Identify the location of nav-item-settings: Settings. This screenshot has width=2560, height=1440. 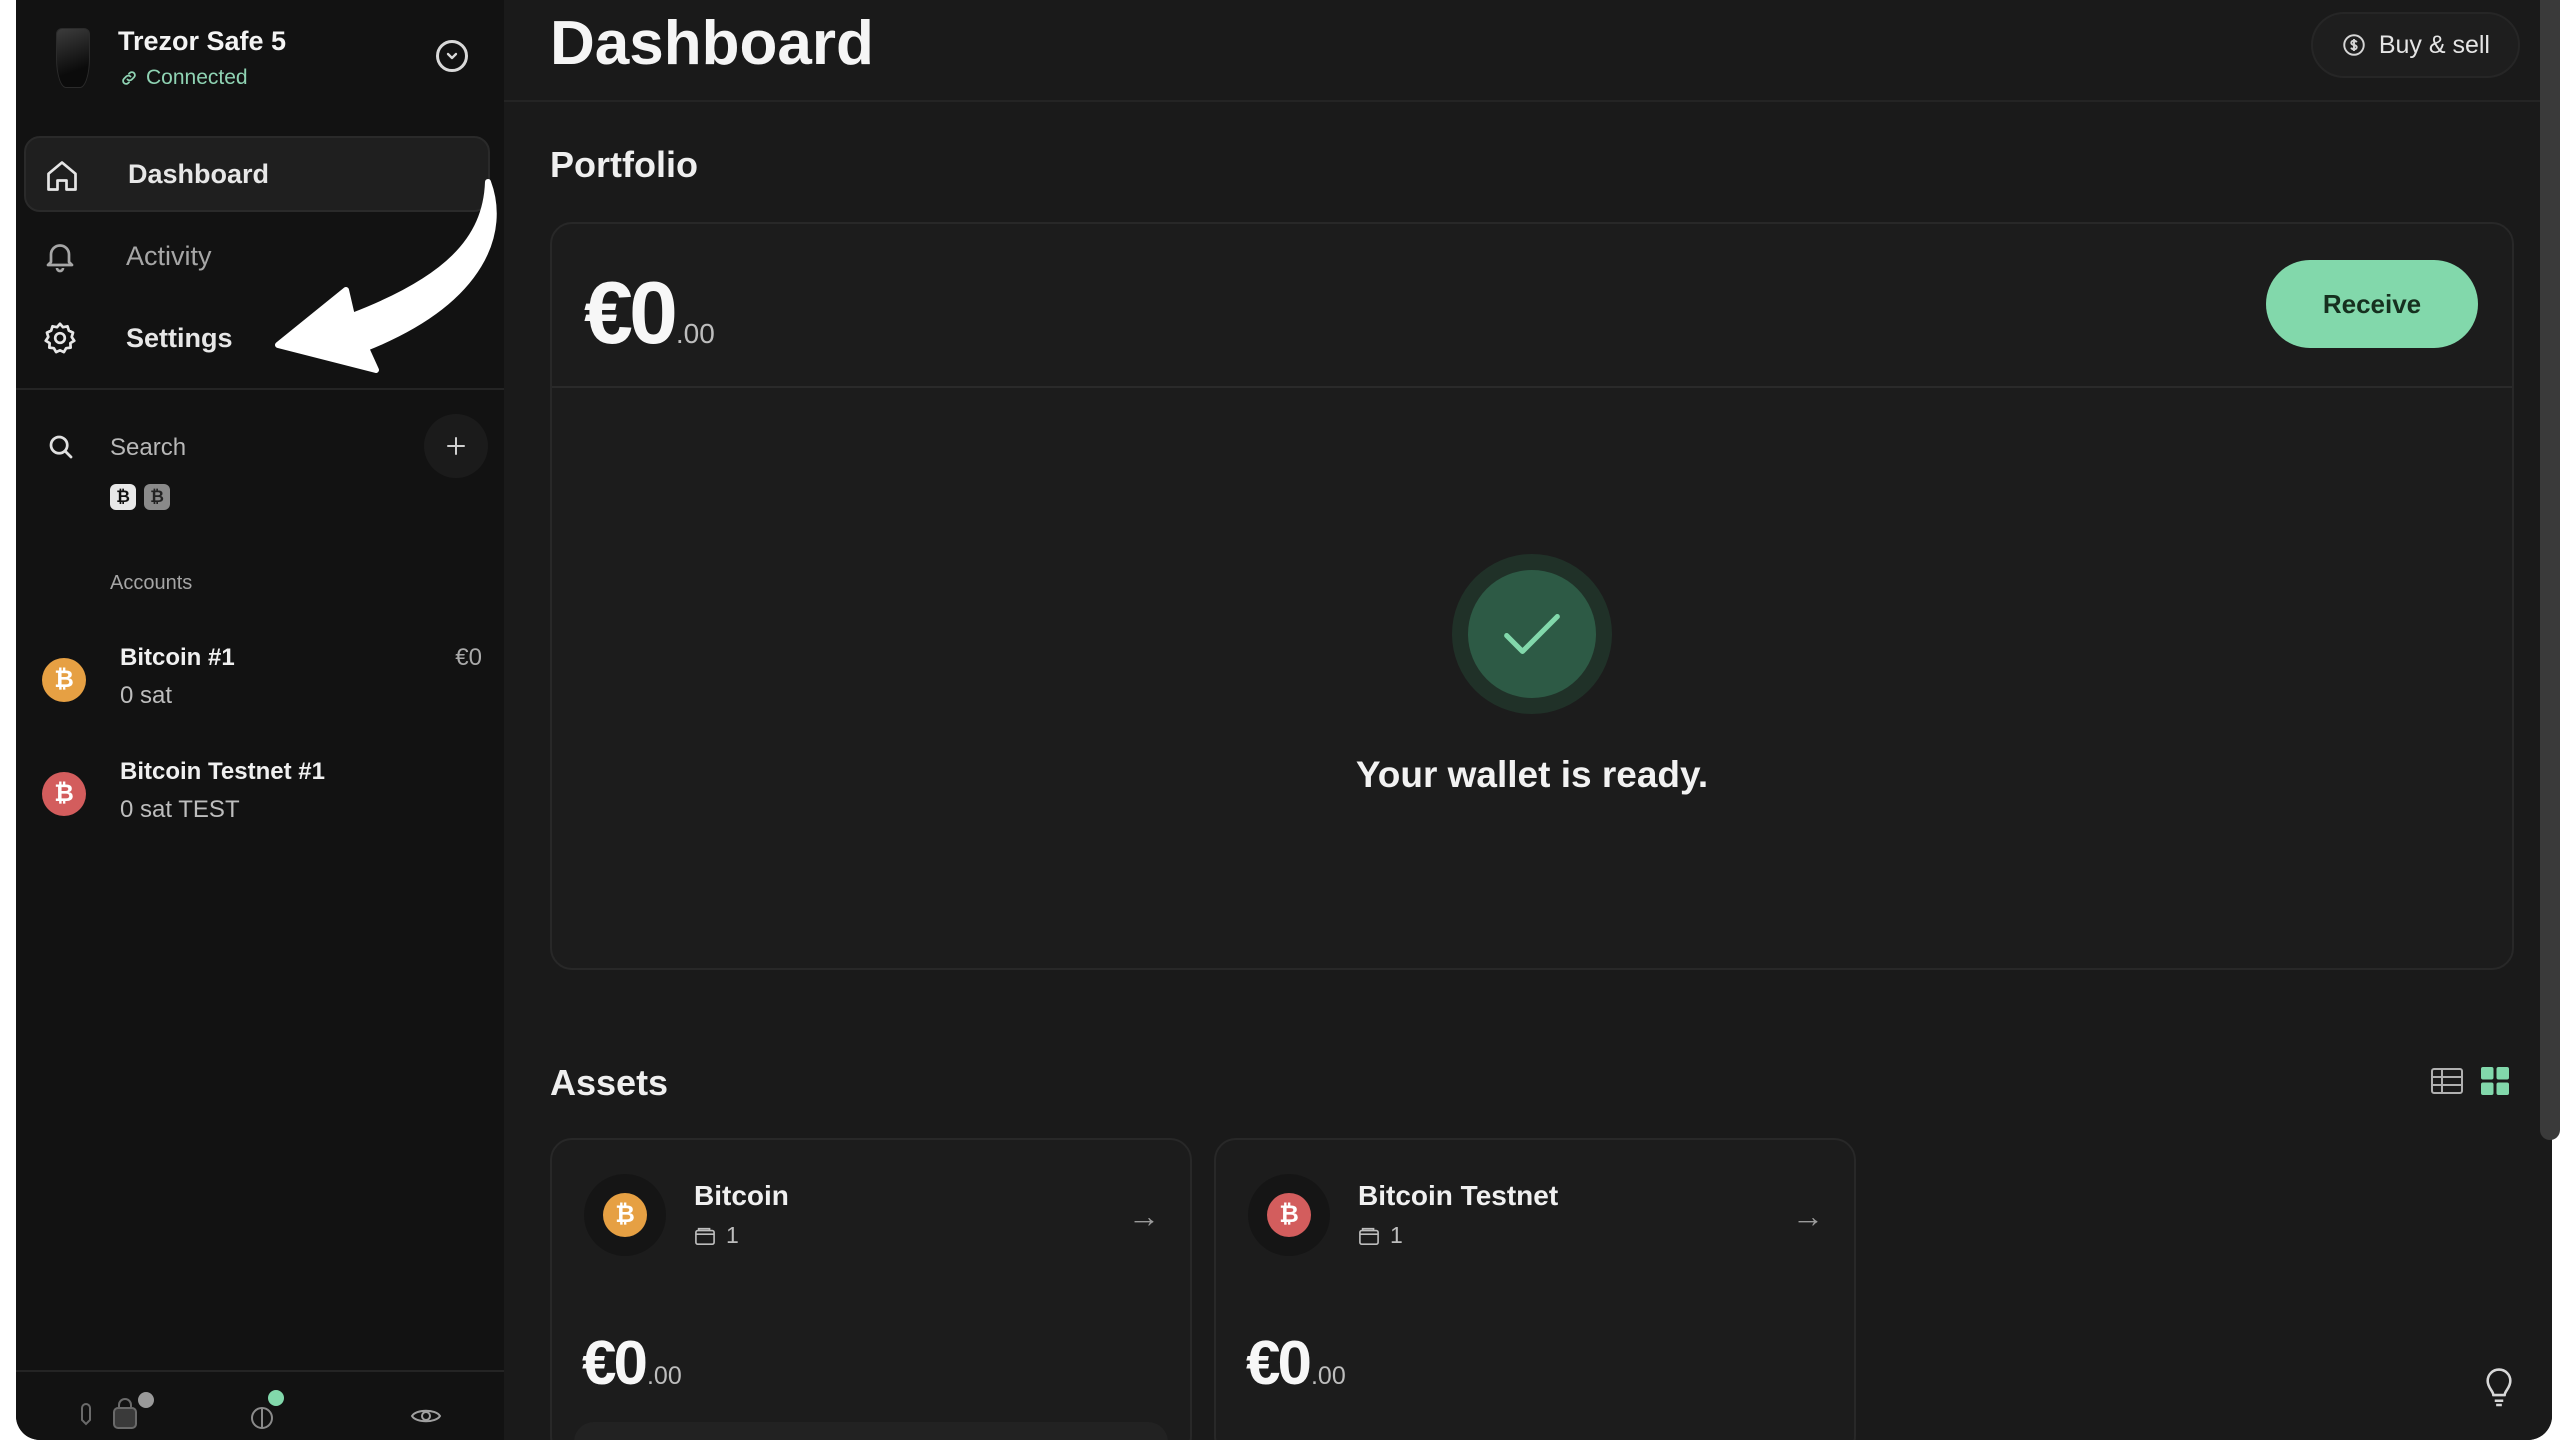
(257, 338).